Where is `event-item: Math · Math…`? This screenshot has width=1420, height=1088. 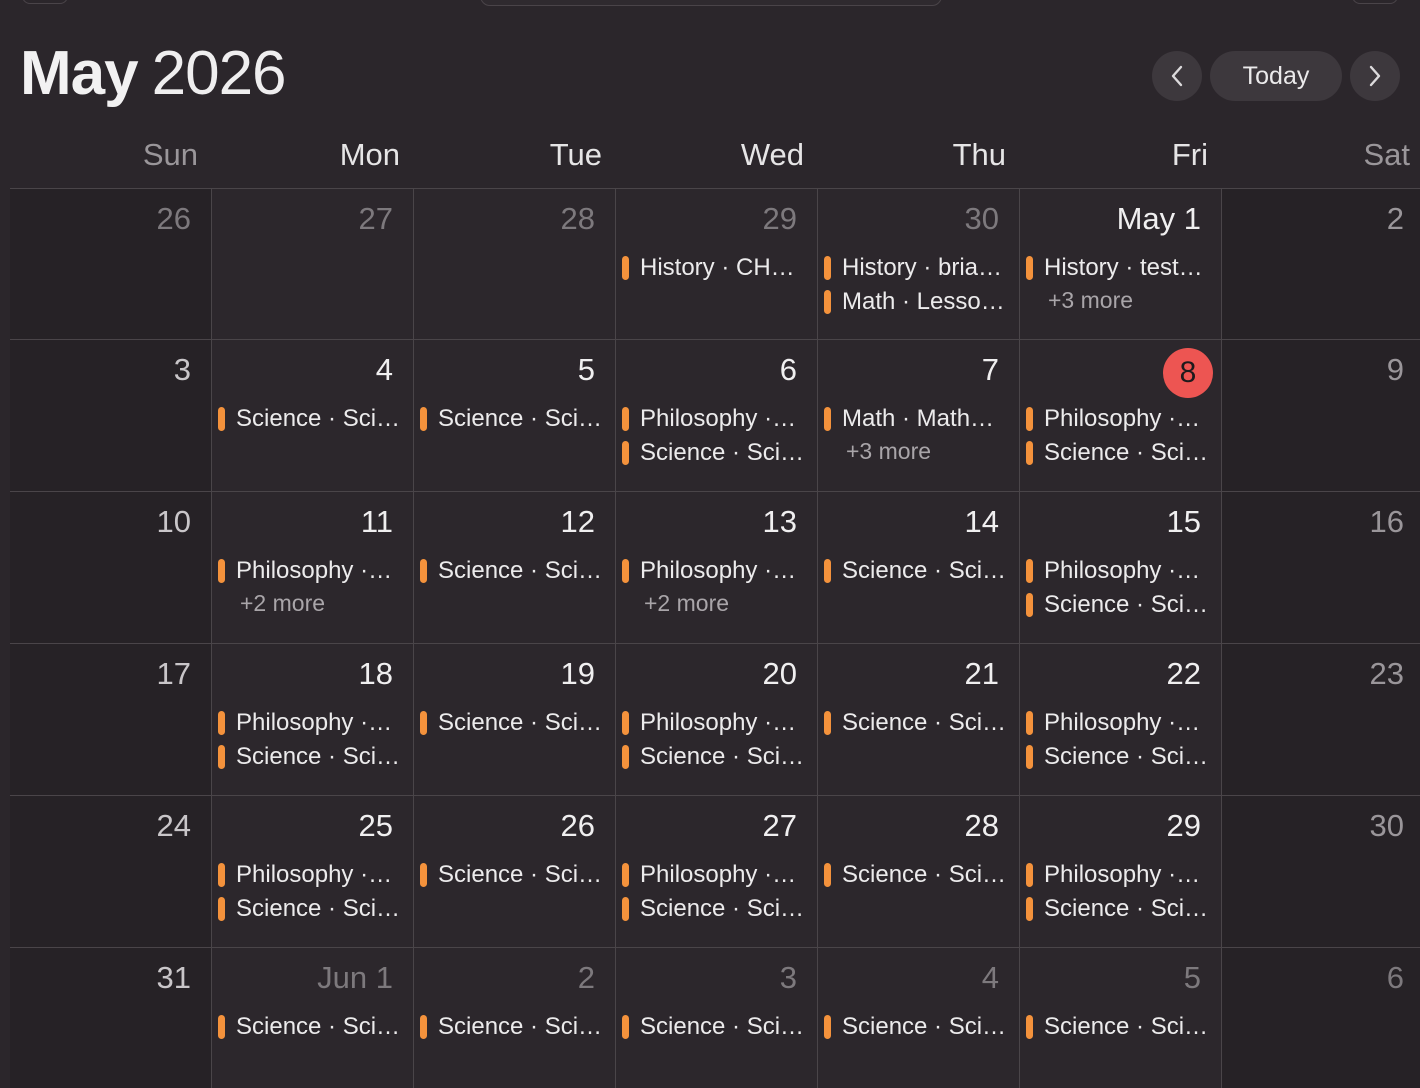
event-item: Math · Math… is located at coordinates (916, 419).